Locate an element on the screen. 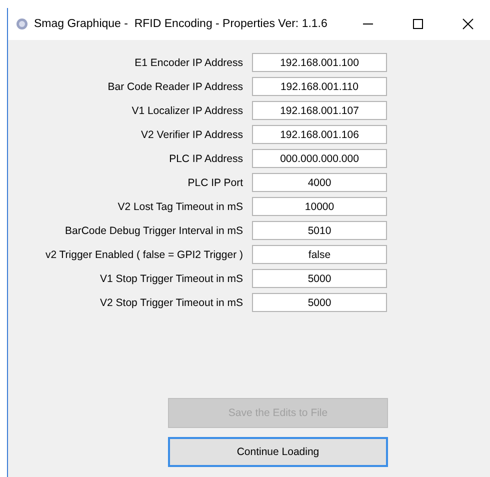 The width and height of the screenshot is (490, 477). field-label: PLC IP Port is located at coordinates (214, 182).